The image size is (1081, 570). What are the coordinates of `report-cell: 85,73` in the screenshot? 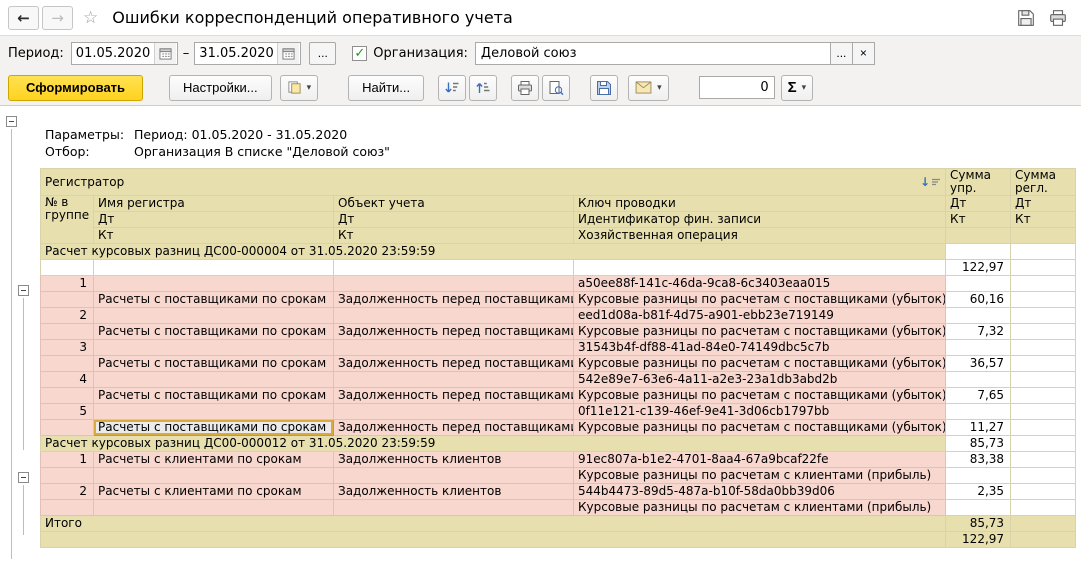 It's located at (978, 443).